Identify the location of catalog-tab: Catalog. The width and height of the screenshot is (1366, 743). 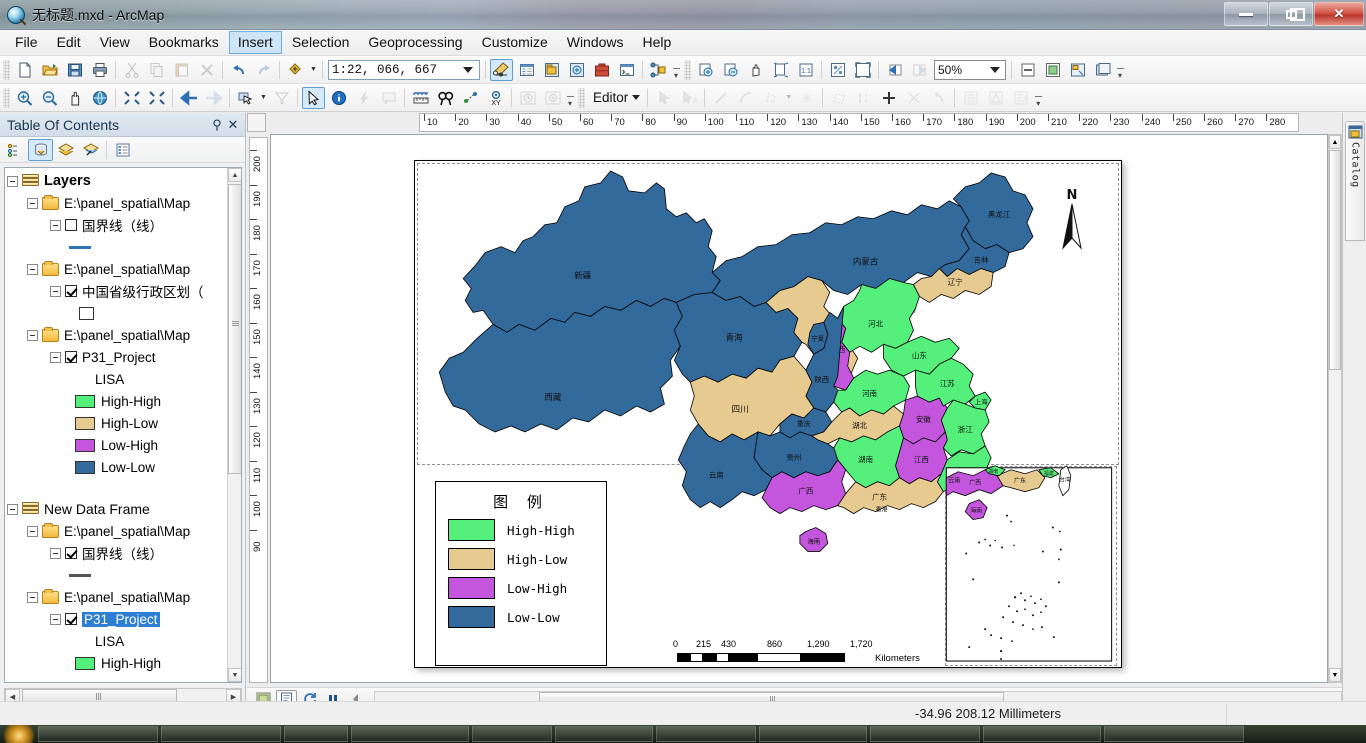
(1355, 181).